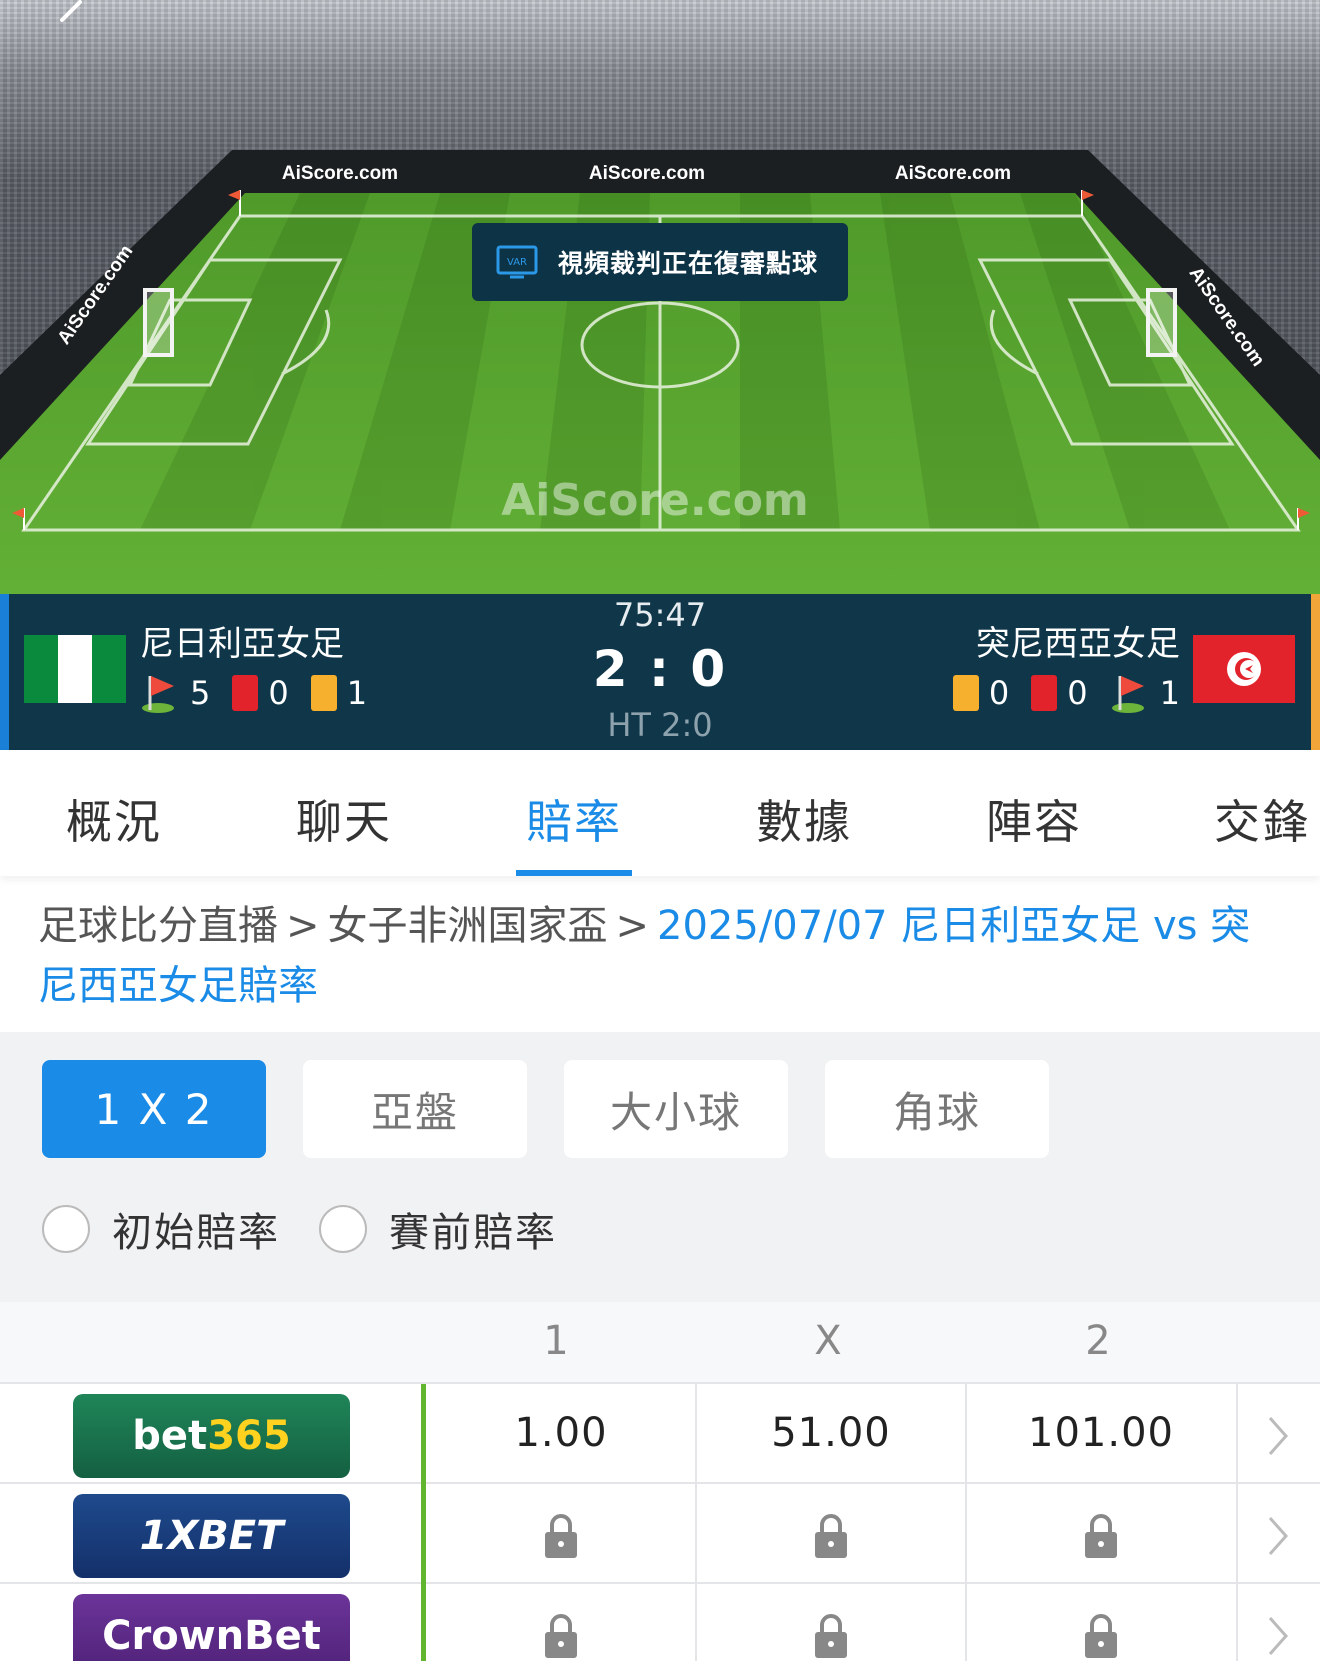 This screenshot has height=1661, width=1320. I want to click on breadcrumb-item-football-live: 足球比分直播, so click(158, 926).